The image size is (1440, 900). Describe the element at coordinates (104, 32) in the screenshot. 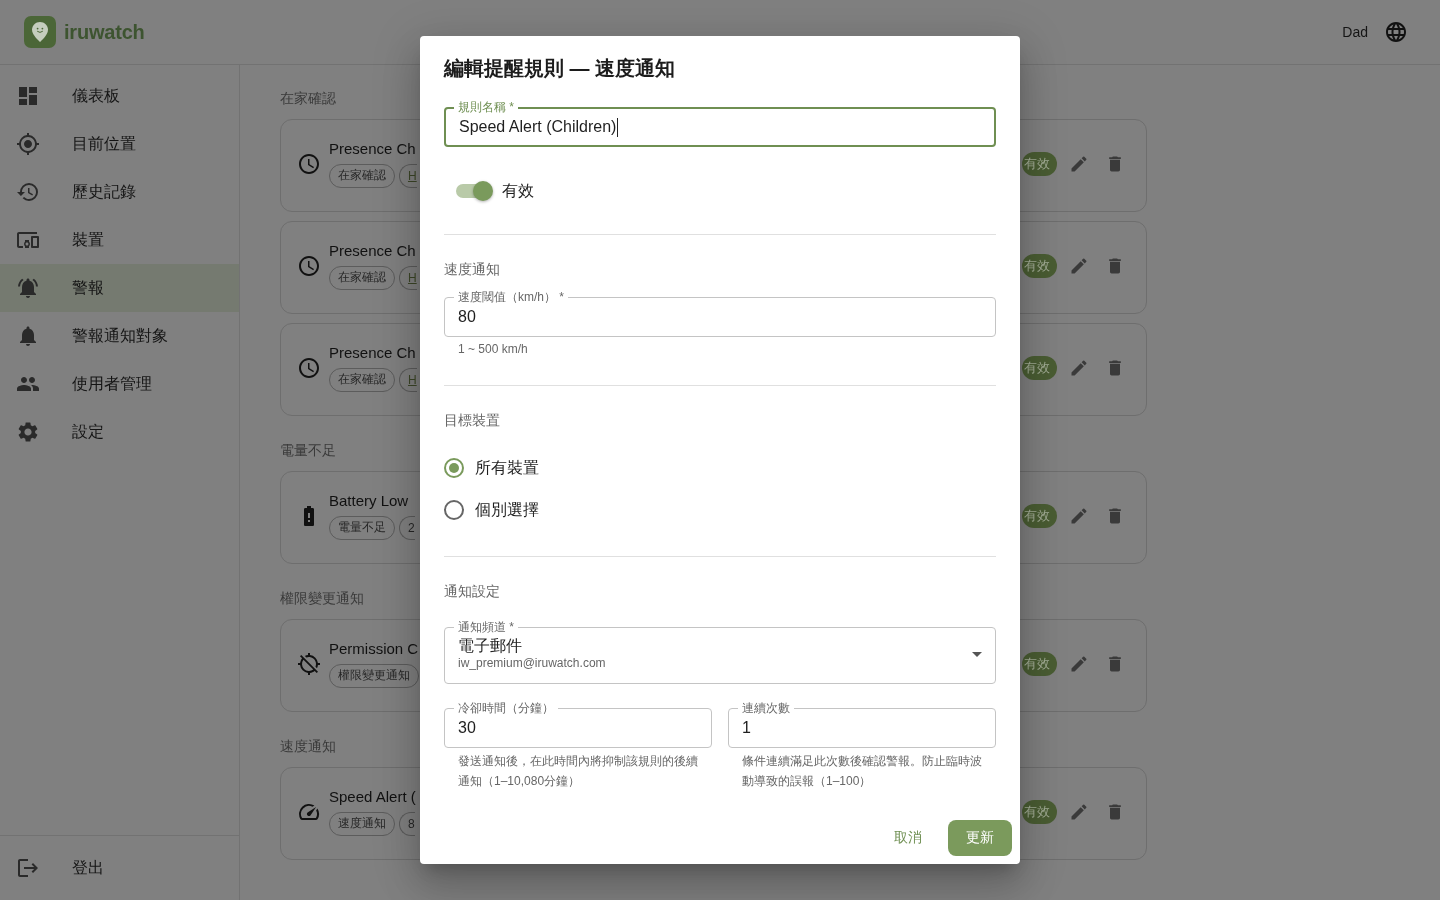

I see `brand-name: iruwatch` at that location.